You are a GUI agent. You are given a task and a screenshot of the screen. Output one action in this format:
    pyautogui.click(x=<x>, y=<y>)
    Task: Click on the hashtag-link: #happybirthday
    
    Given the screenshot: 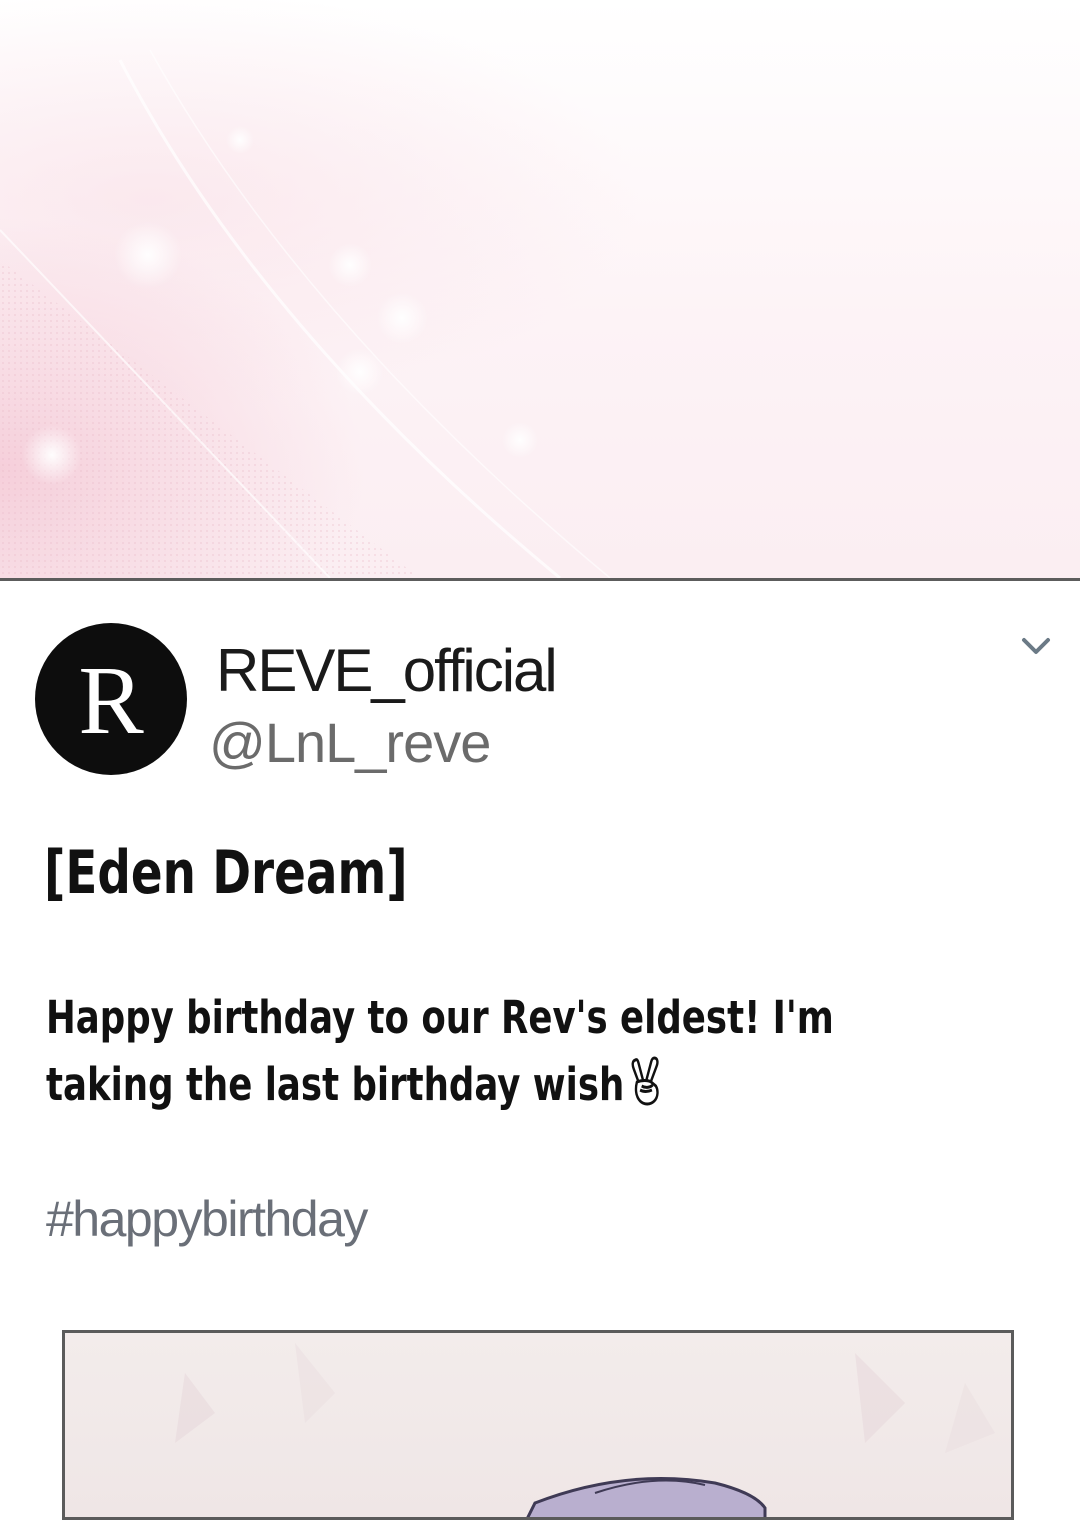 What is the action you would take?
    pyautogui.click(x=207, y=1219)
    